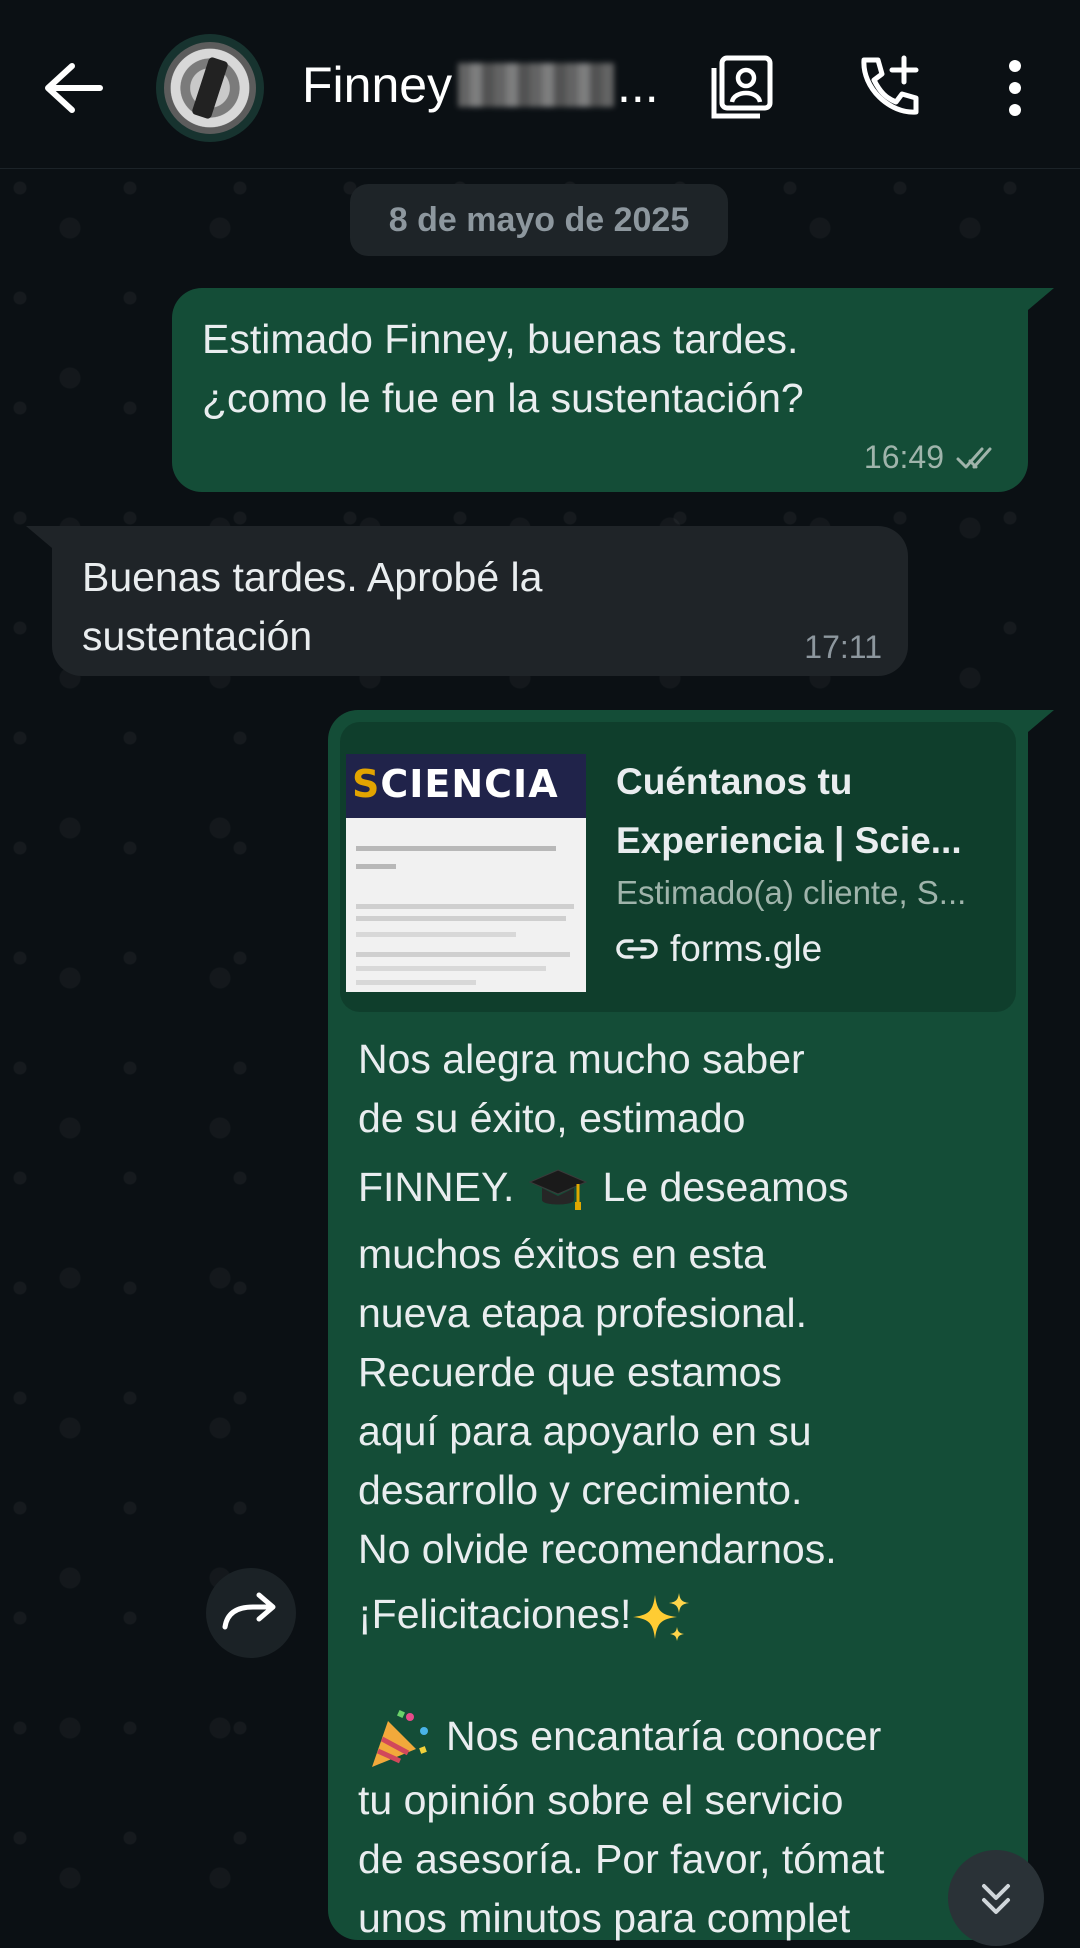 The image size is (1080, 1948). I want to click on message-line: sustentación, so click(197, 636).